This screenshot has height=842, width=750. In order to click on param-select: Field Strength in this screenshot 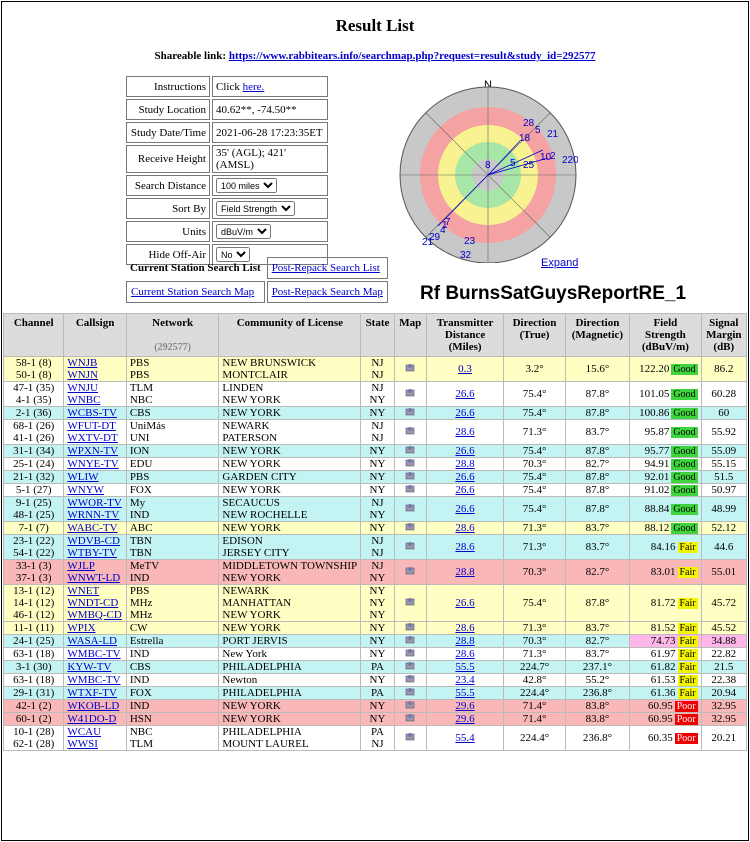, I will do `click(255, 208)`.